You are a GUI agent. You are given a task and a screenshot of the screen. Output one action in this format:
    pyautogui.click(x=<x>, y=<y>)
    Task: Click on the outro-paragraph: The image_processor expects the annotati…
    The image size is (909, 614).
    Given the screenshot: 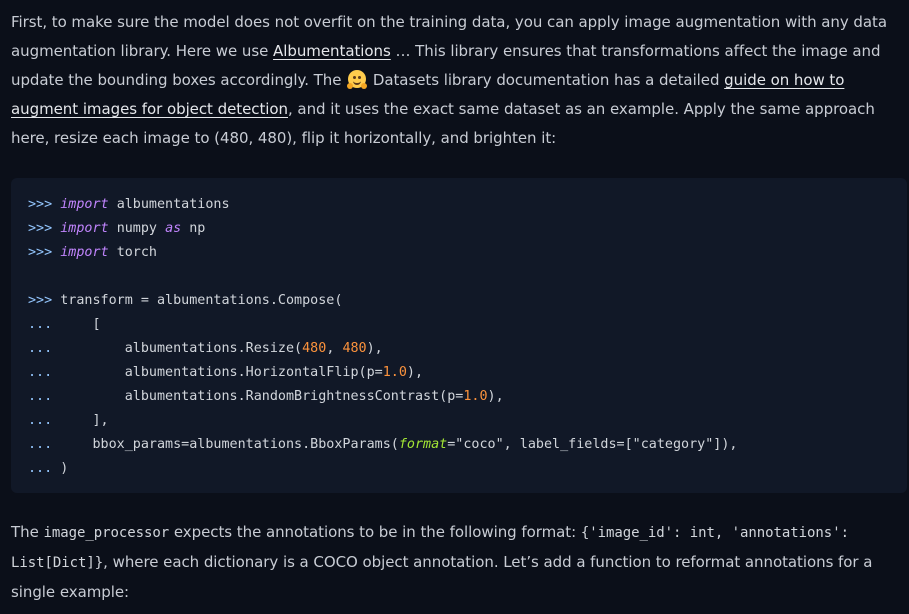 What is the action you would take?
    pyautogui.click(x=457, y=562)
    